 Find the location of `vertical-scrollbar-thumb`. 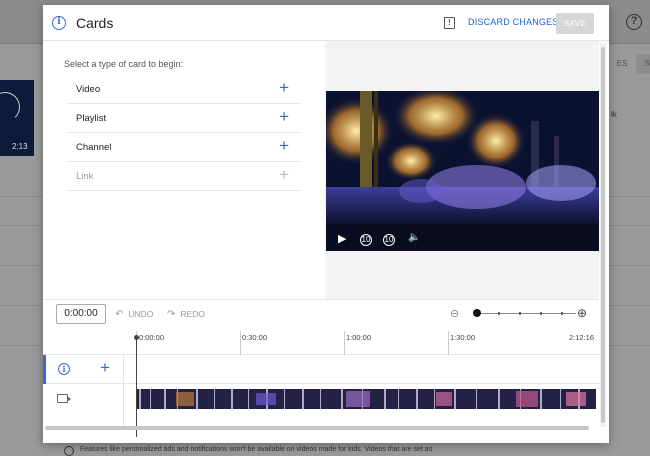

vertical-scrollbar-thumb is located at coordinates (603, 235).